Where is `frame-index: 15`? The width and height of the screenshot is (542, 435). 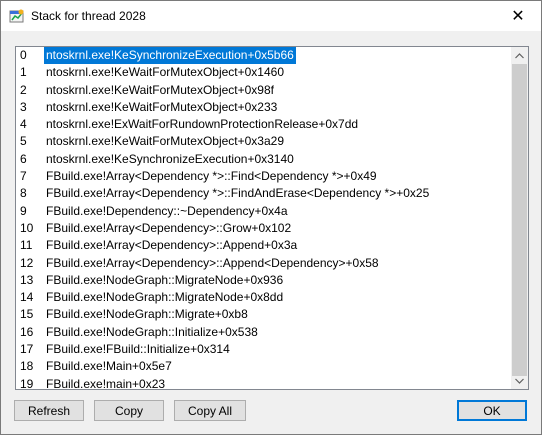 frame-index: 15 is located at coordinates (27, 314).